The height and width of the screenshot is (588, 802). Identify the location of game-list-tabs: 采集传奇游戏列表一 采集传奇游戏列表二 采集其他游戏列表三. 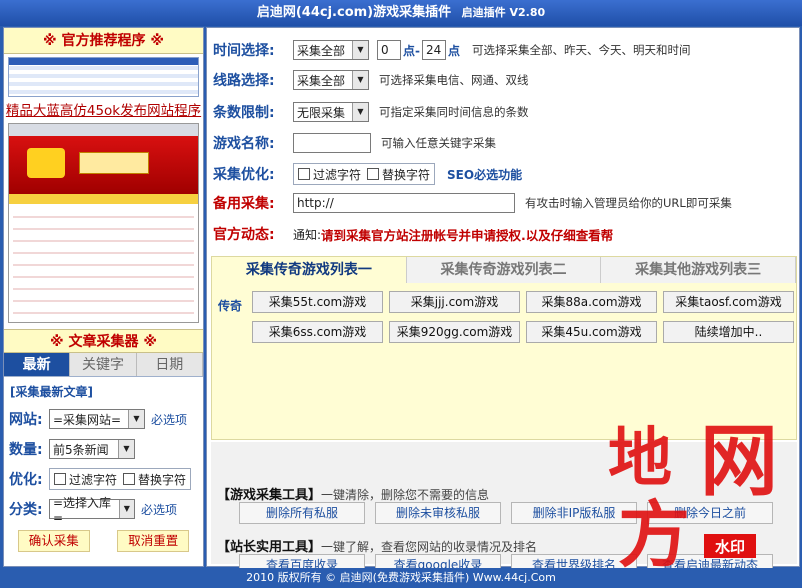
(504, 270).